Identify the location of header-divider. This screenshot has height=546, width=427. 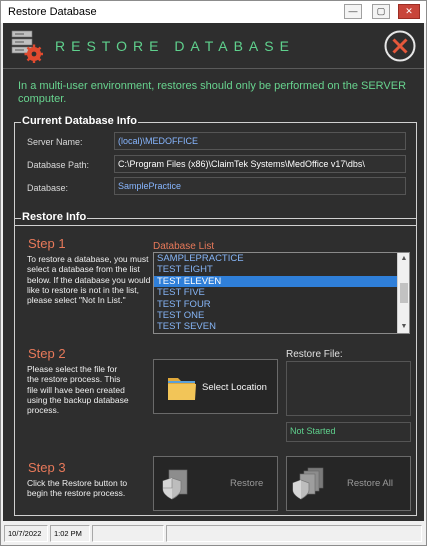
(213, 68).